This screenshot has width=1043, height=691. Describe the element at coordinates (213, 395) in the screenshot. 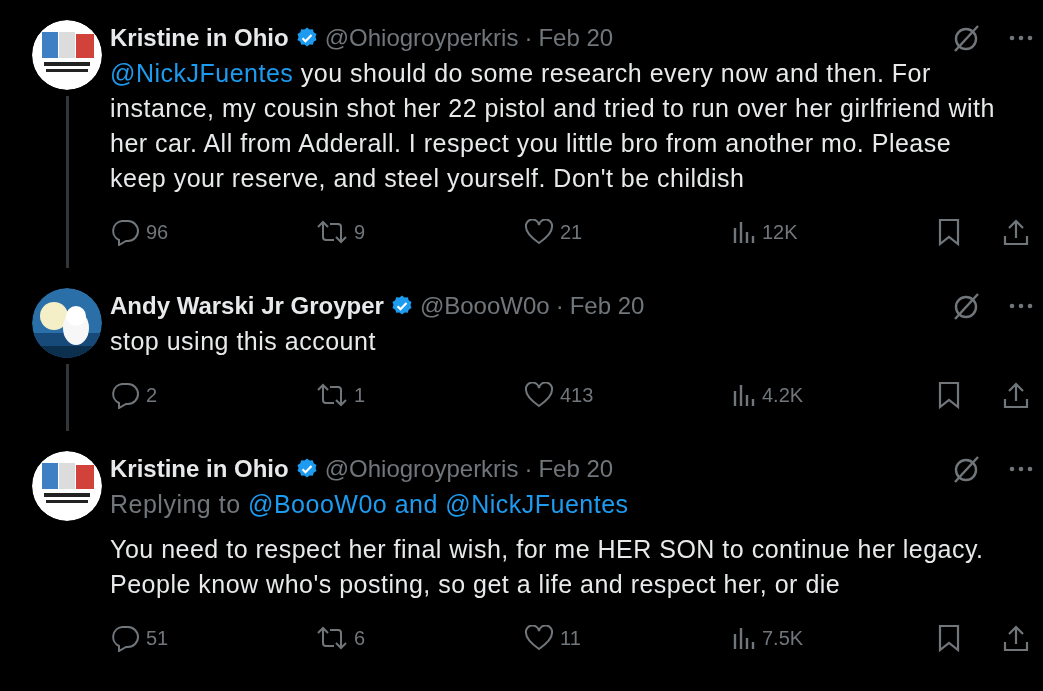

I see `reply-button: 2` at that location.